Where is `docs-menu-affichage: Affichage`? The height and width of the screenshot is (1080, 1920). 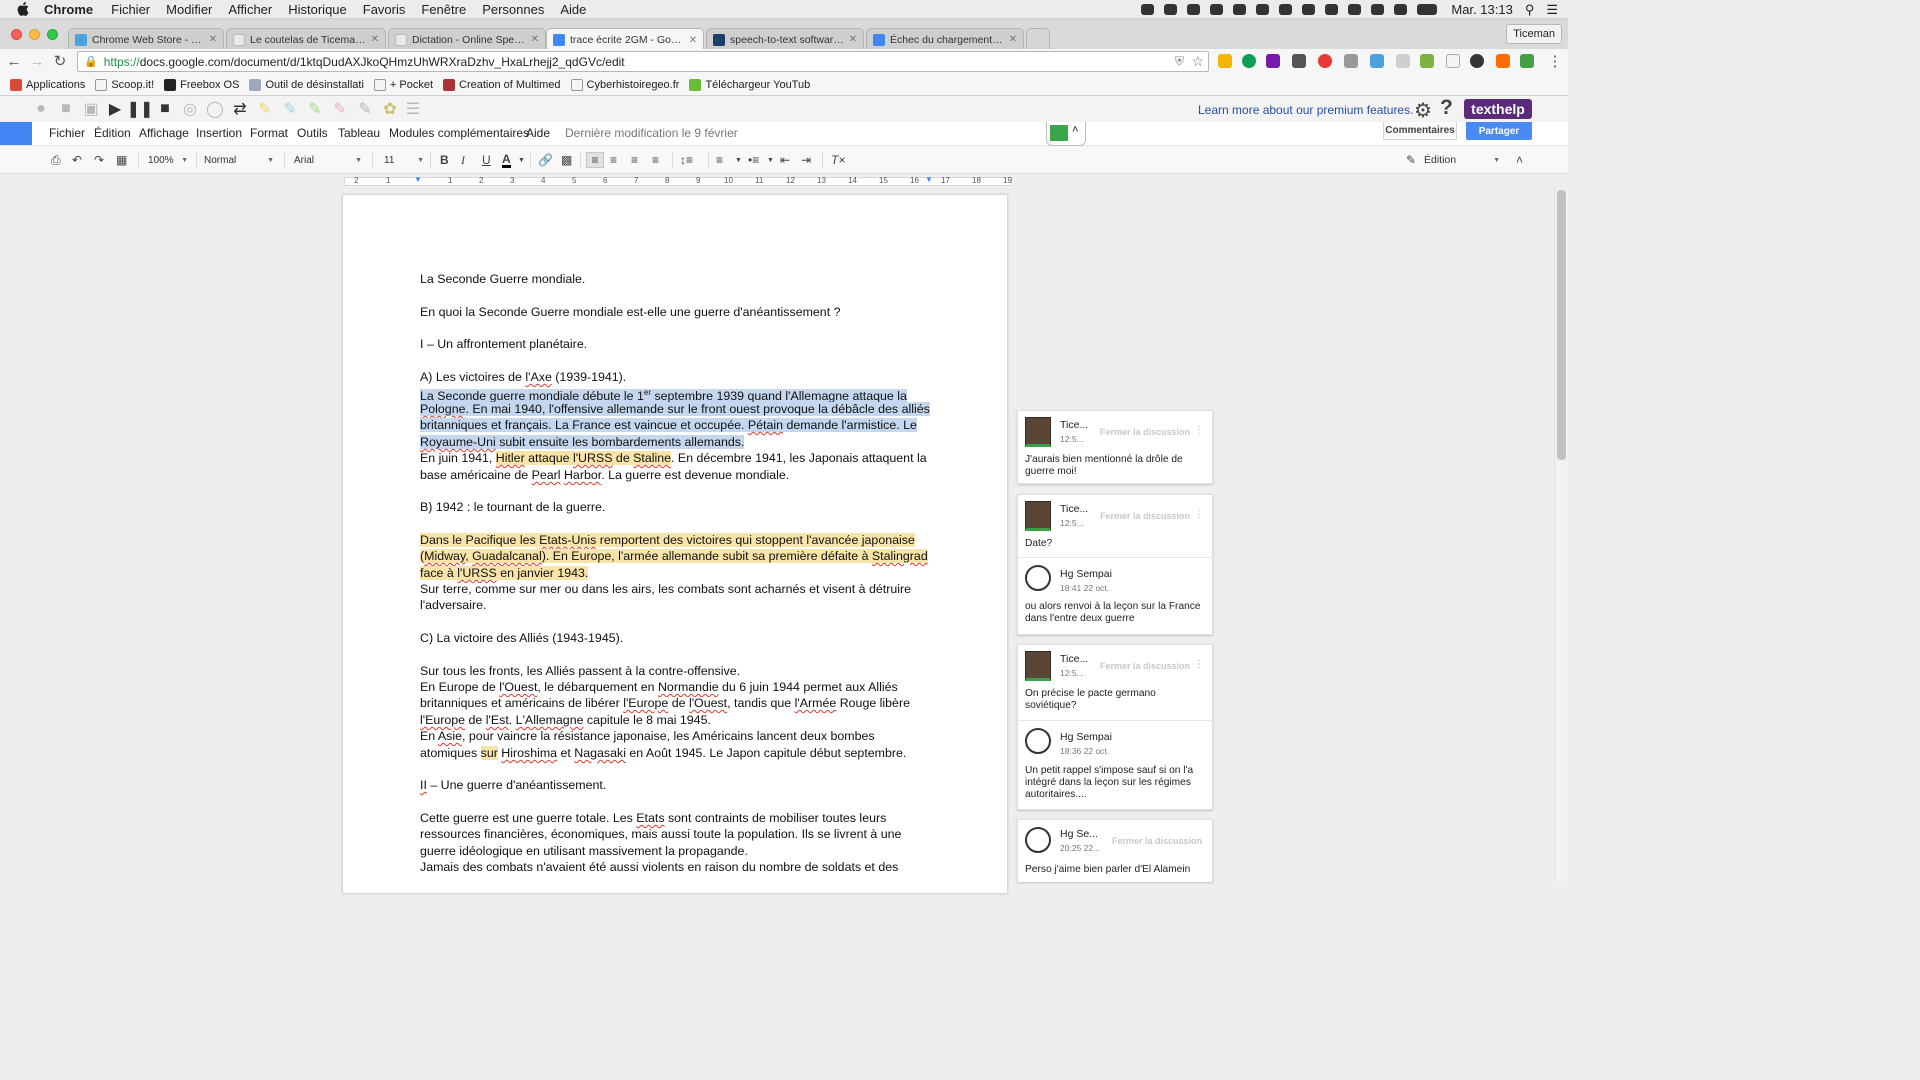
docs-menu-affichage: Affichage is located at coordinates (164, 133).